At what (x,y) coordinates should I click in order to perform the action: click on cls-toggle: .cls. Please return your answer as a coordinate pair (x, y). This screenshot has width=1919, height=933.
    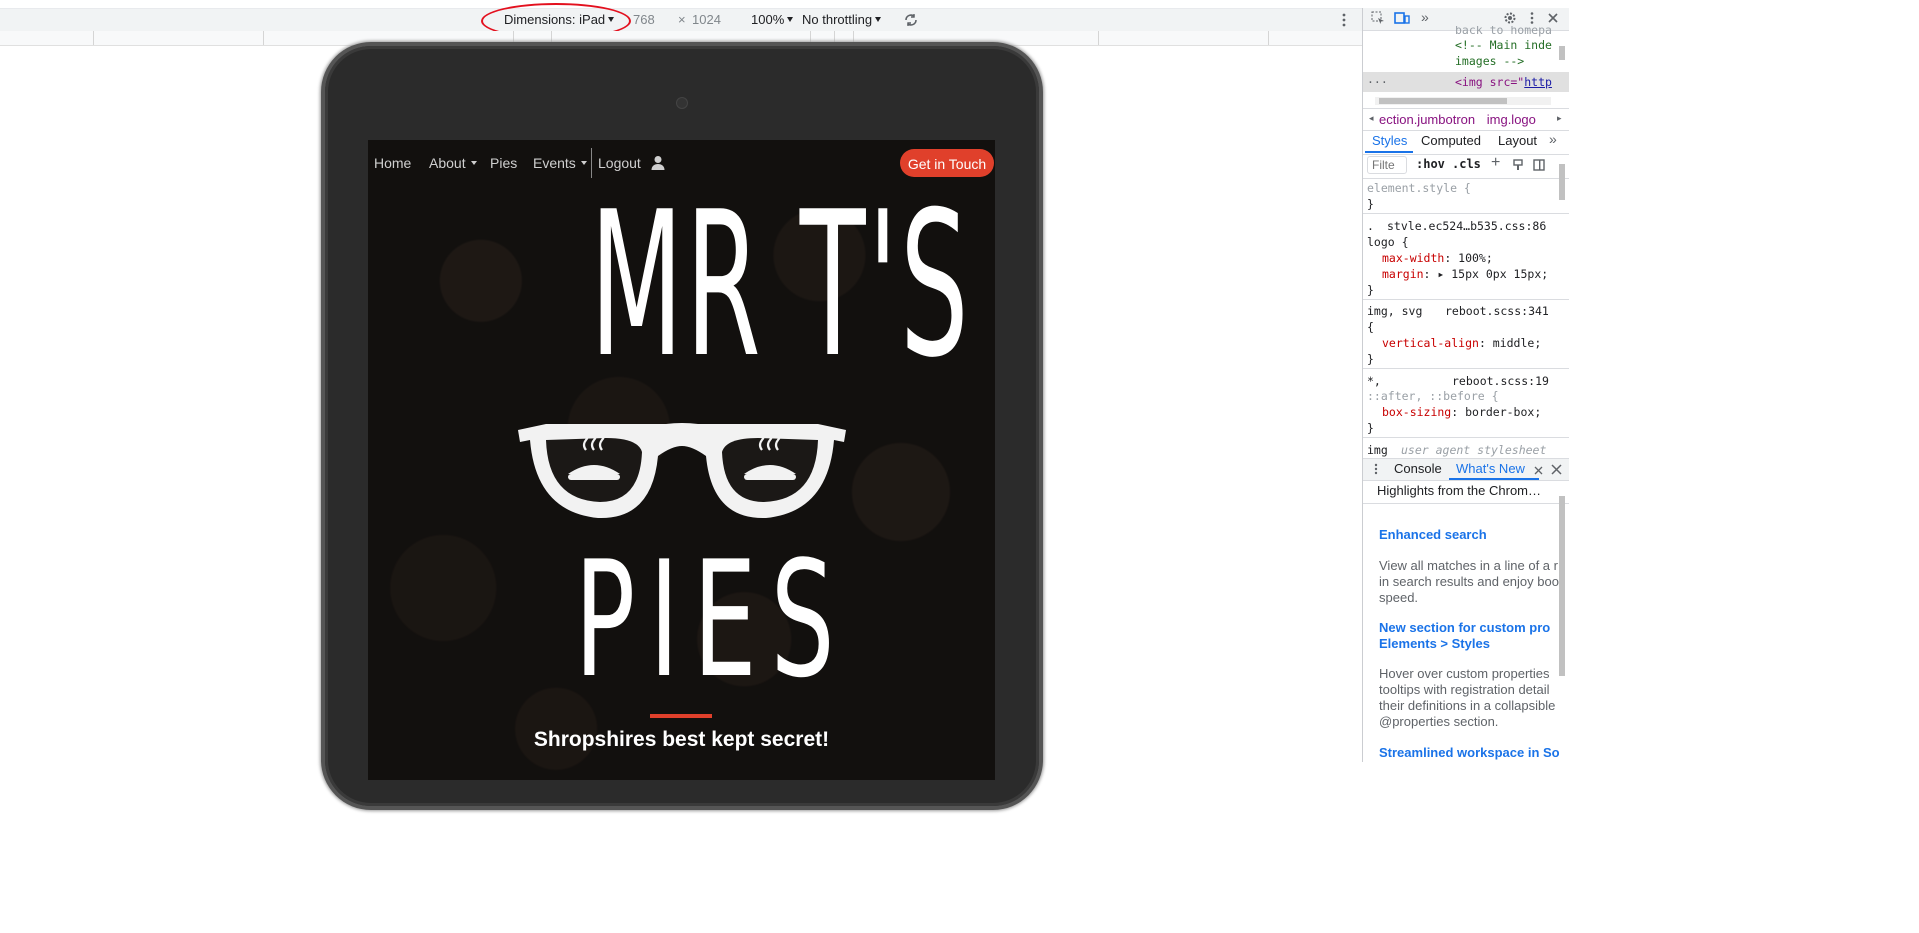
    Looking at the image, I should click on (1466, 164).